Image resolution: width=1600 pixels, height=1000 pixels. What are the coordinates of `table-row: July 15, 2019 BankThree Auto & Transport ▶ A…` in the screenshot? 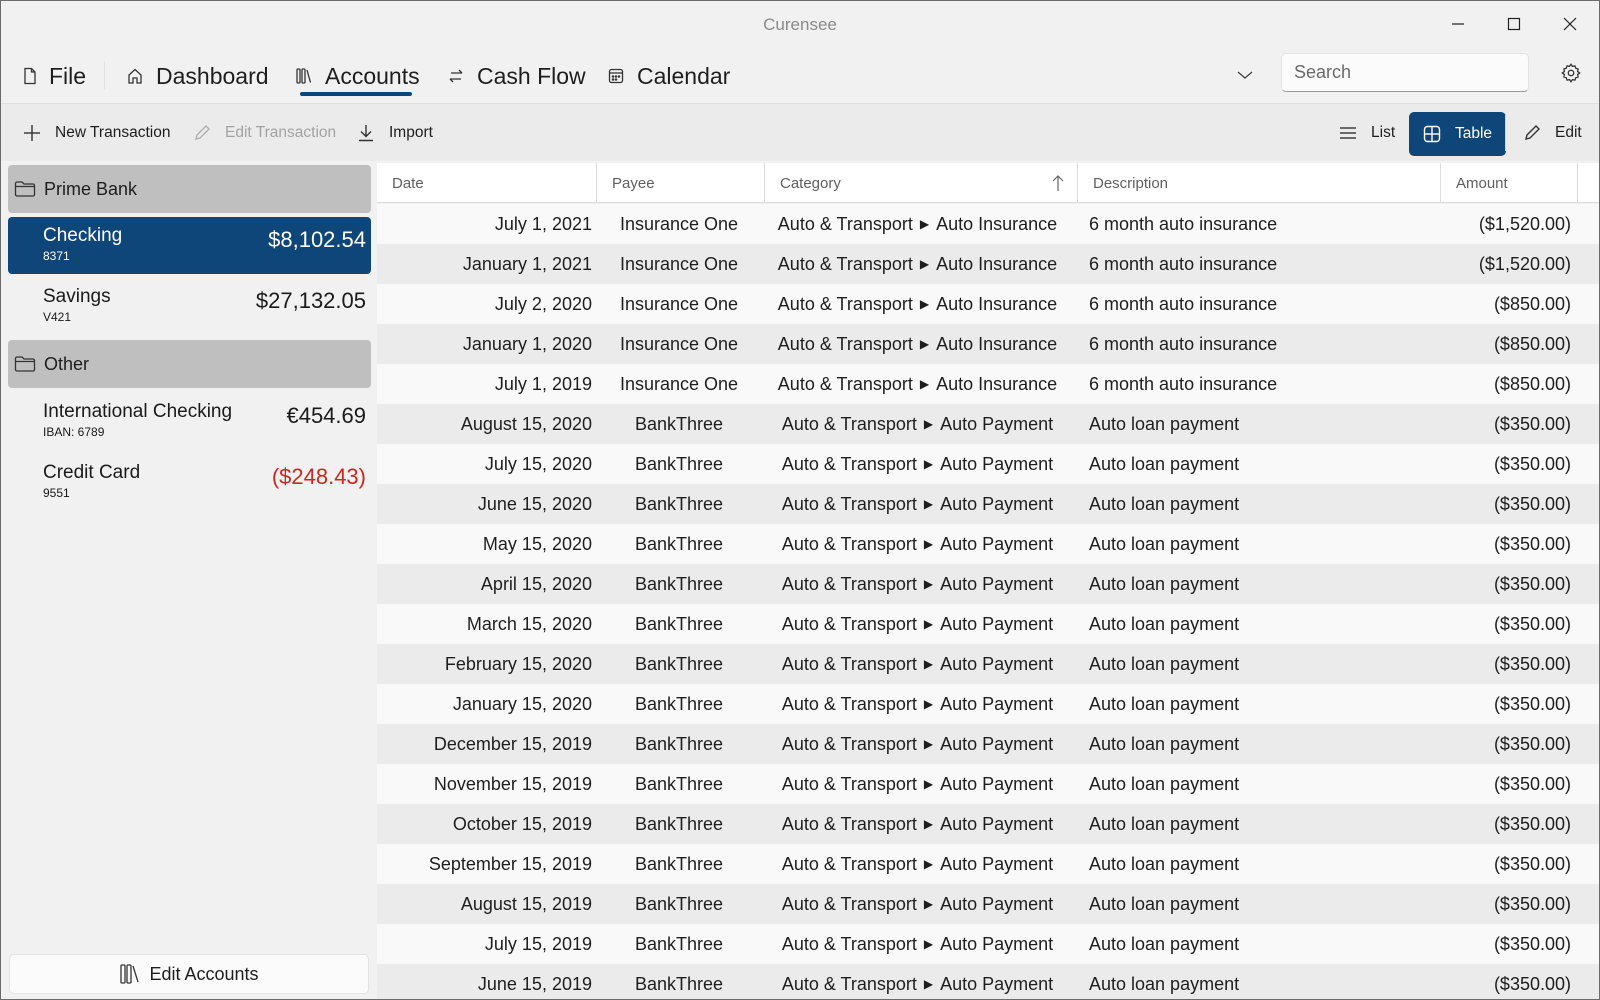 It's located at (988, 944).